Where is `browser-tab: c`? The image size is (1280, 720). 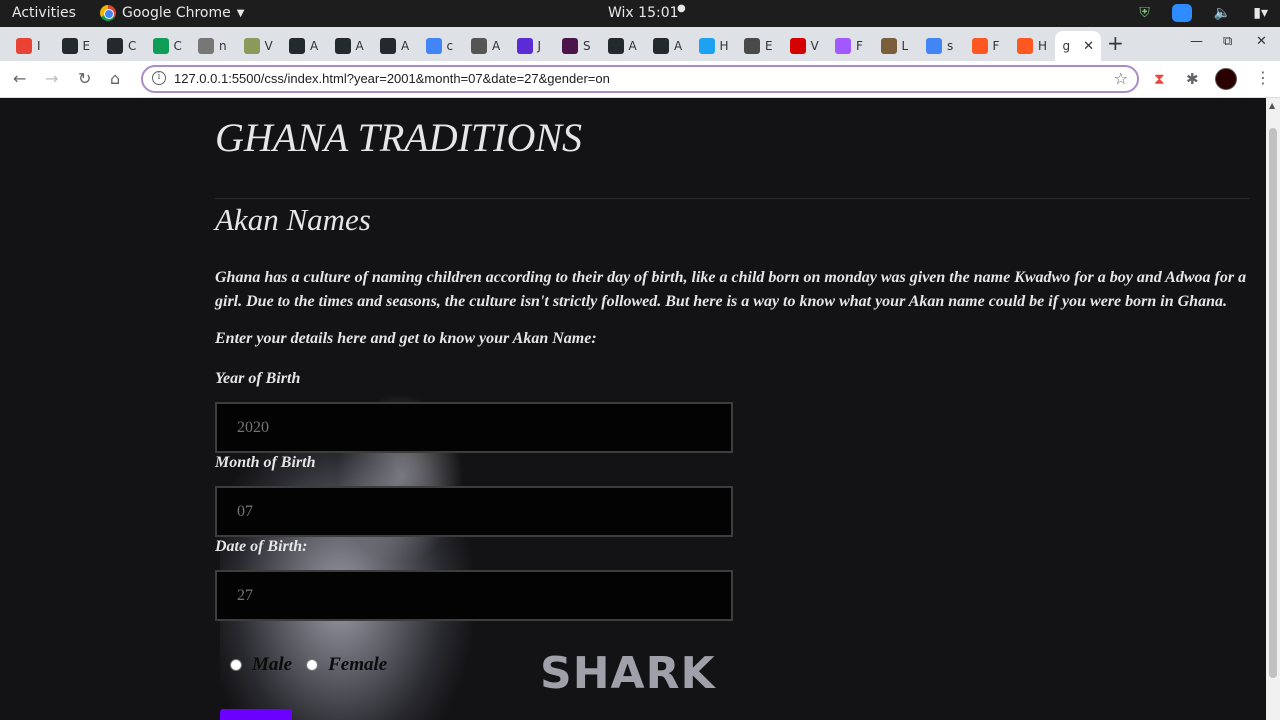 browser-tab: c is located at coordinates (440, 46).